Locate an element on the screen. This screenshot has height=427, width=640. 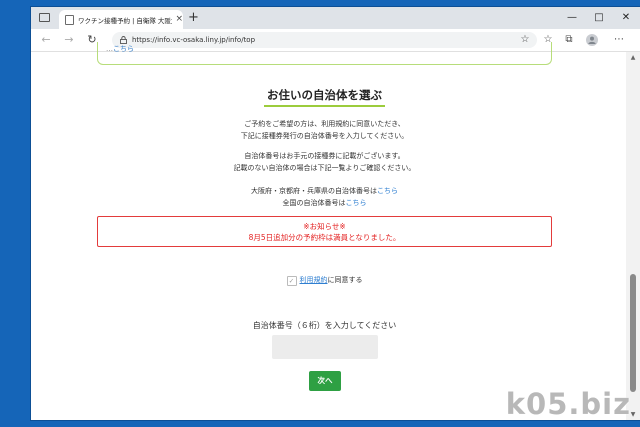
top-notice-text: …こちら is located at coordinates (120, 49).